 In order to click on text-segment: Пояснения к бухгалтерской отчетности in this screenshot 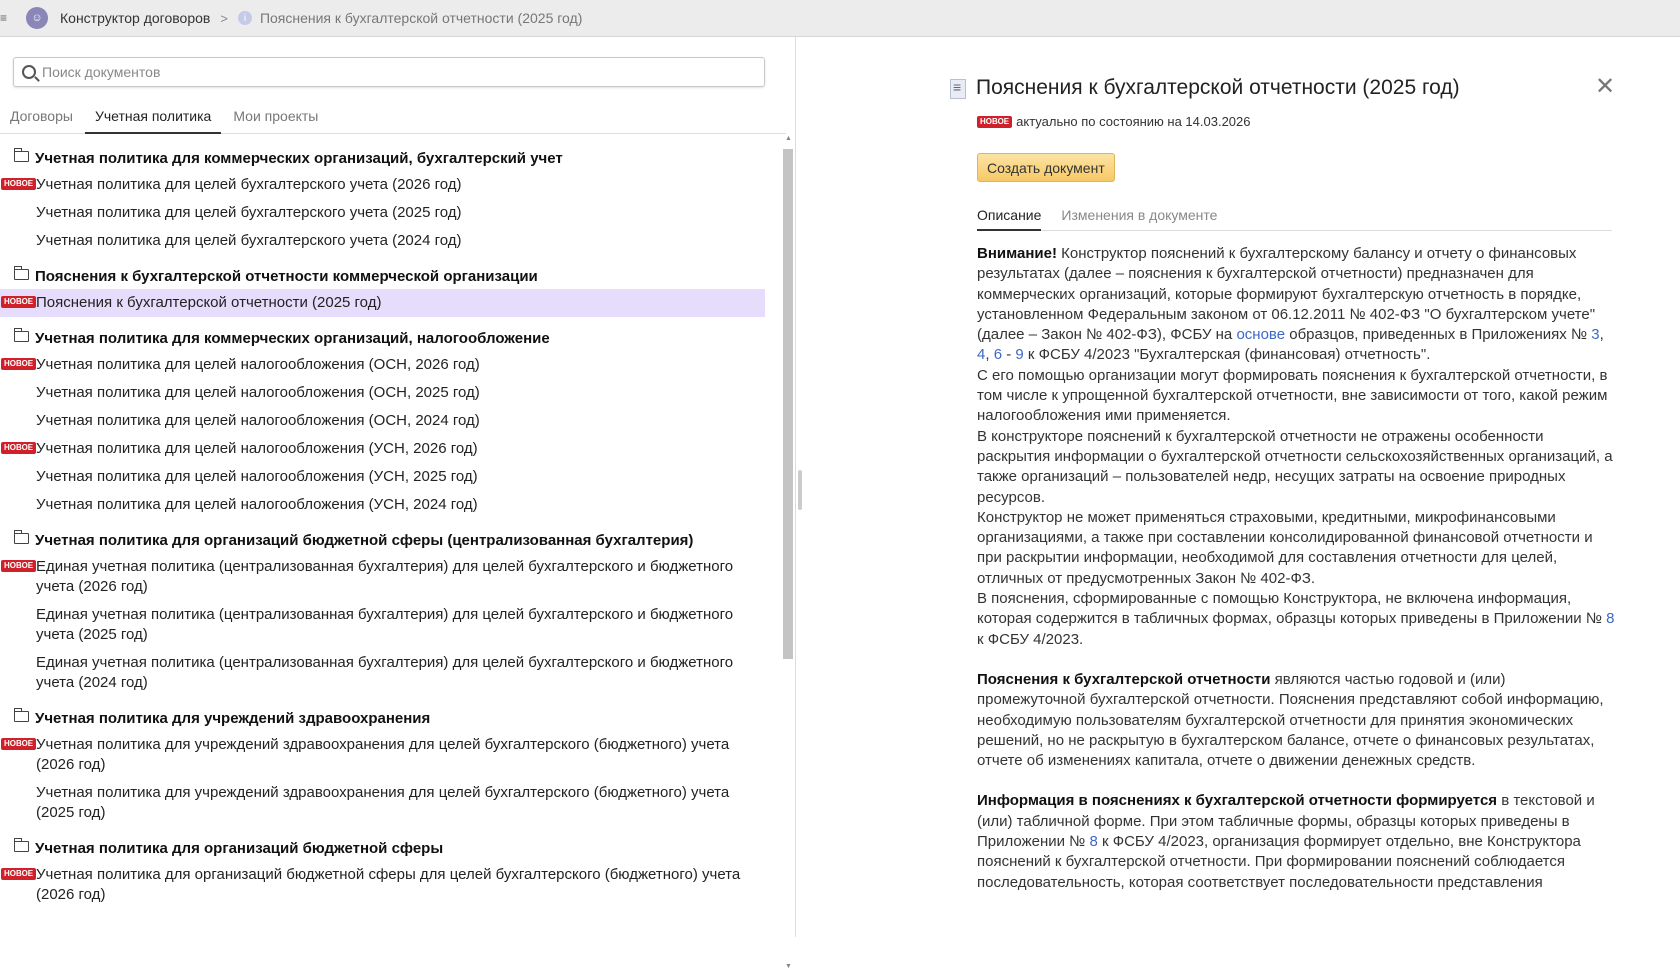, I will do `click(1124, 679)`.